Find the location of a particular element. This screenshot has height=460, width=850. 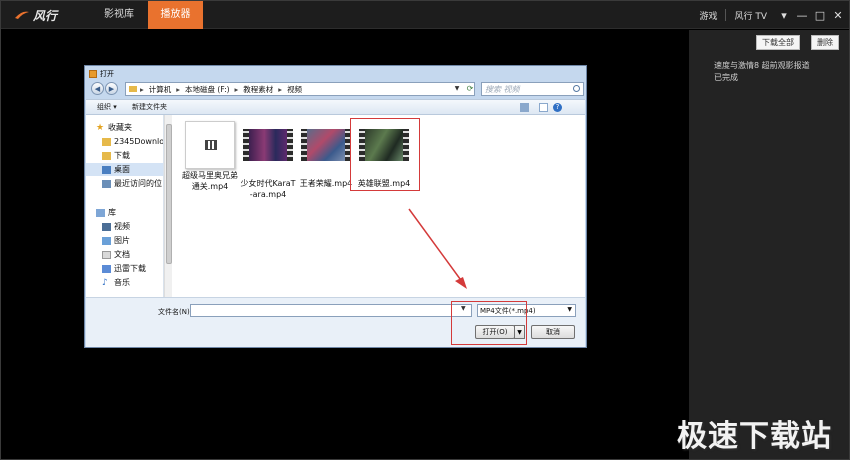

sidebar-item-recent: 最近访问的位 is located at coordinates (132, 183).